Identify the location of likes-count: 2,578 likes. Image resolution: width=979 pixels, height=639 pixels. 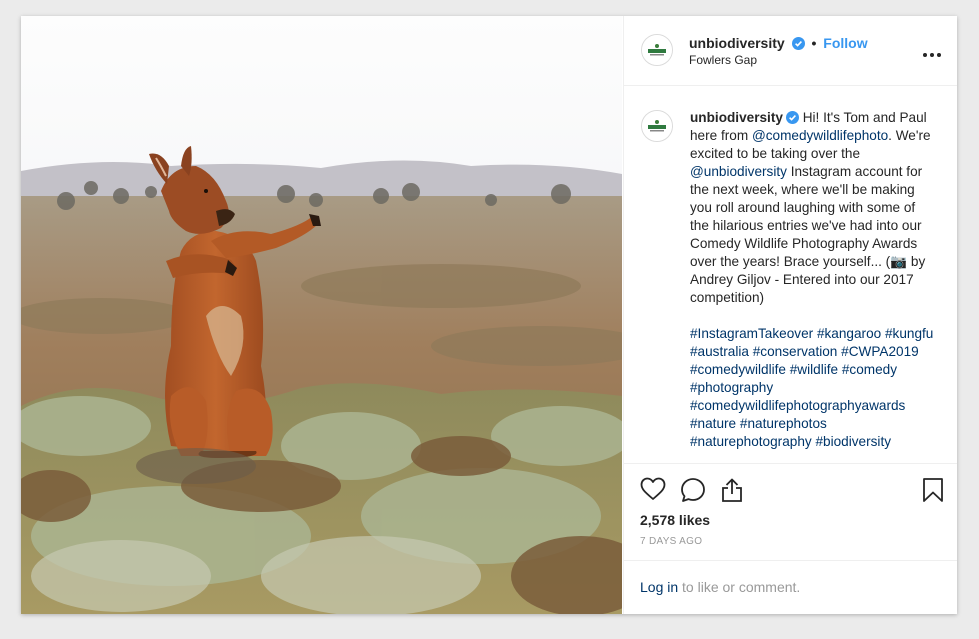
(675, 520).